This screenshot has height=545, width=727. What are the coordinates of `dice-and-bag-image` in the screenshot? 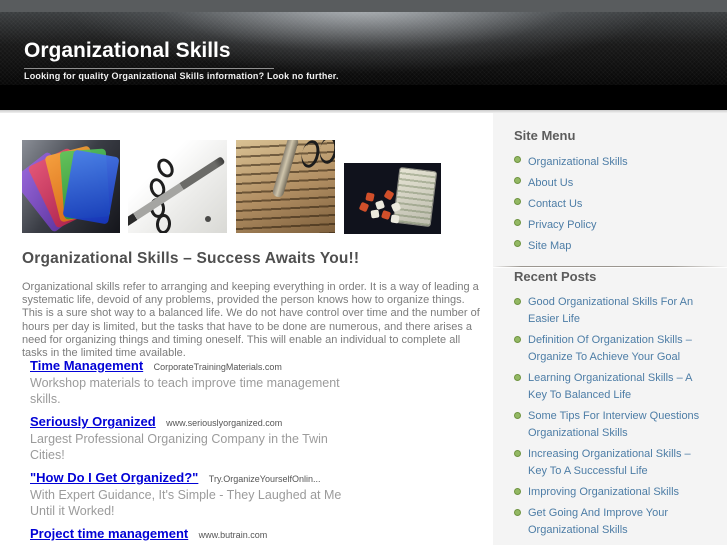 It's located at (392, 198).